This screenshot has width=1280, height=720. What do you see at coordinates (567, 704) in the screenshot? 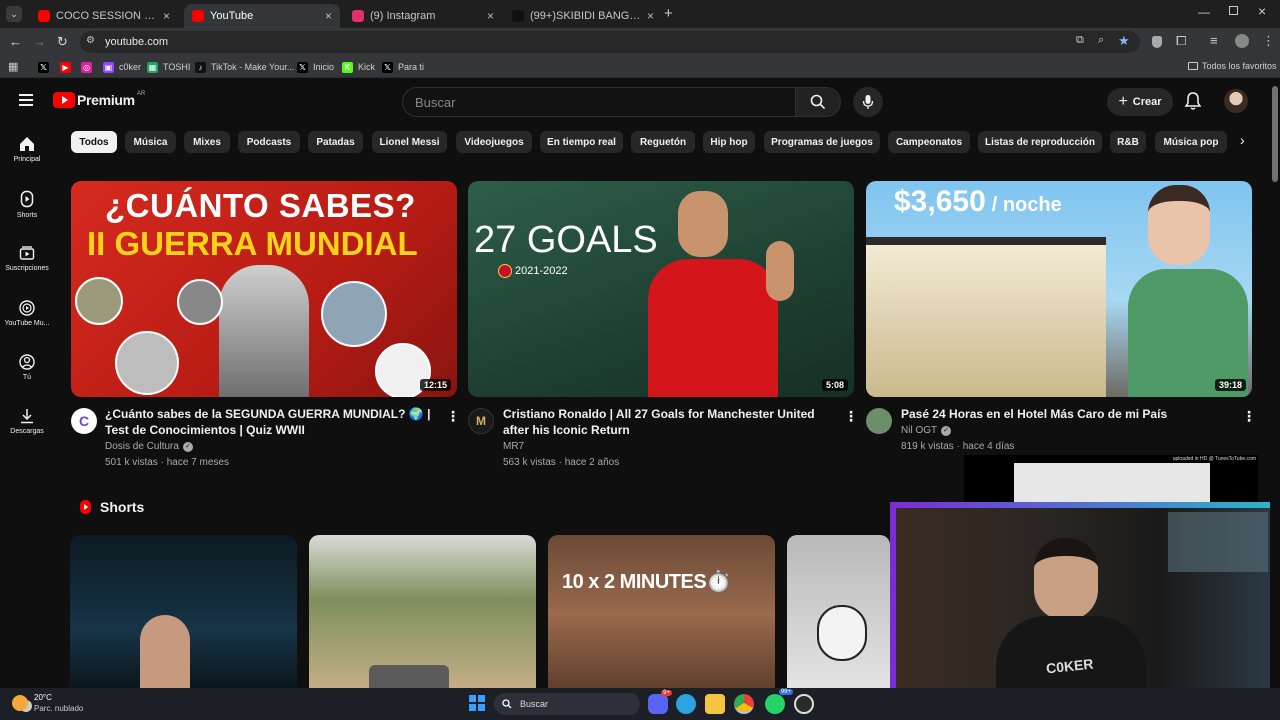
I see `taskbar-search: Buscar` at bounding box center [567, 704].